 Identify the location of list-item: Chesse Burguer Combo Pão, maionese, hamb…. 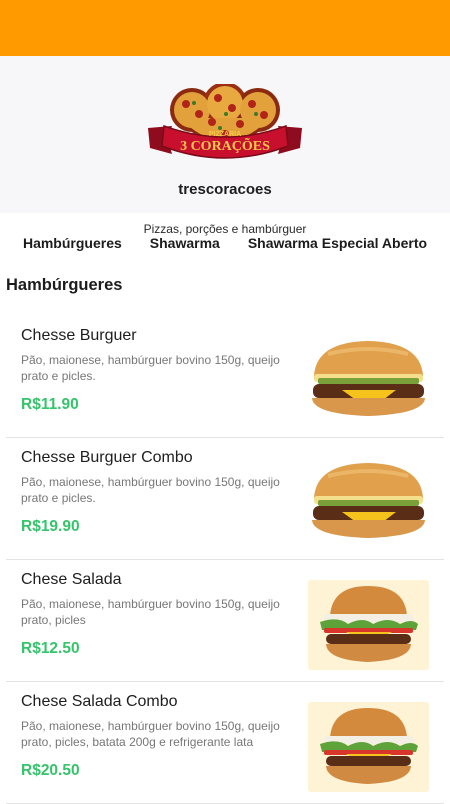
(225, 499).